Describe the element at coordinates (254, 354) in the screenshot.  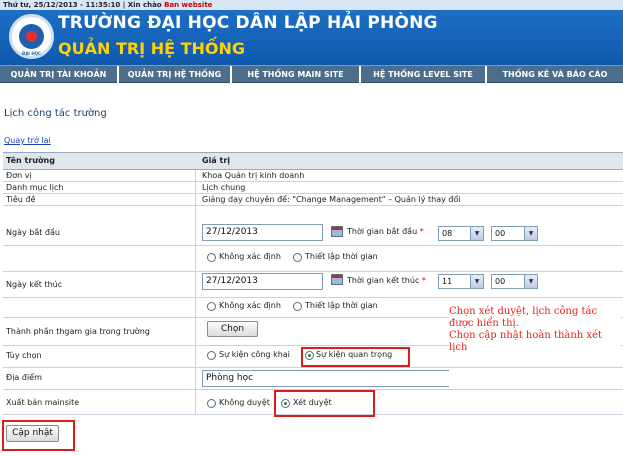
I see `public-event-label: Sự kiện công khai` at that location.